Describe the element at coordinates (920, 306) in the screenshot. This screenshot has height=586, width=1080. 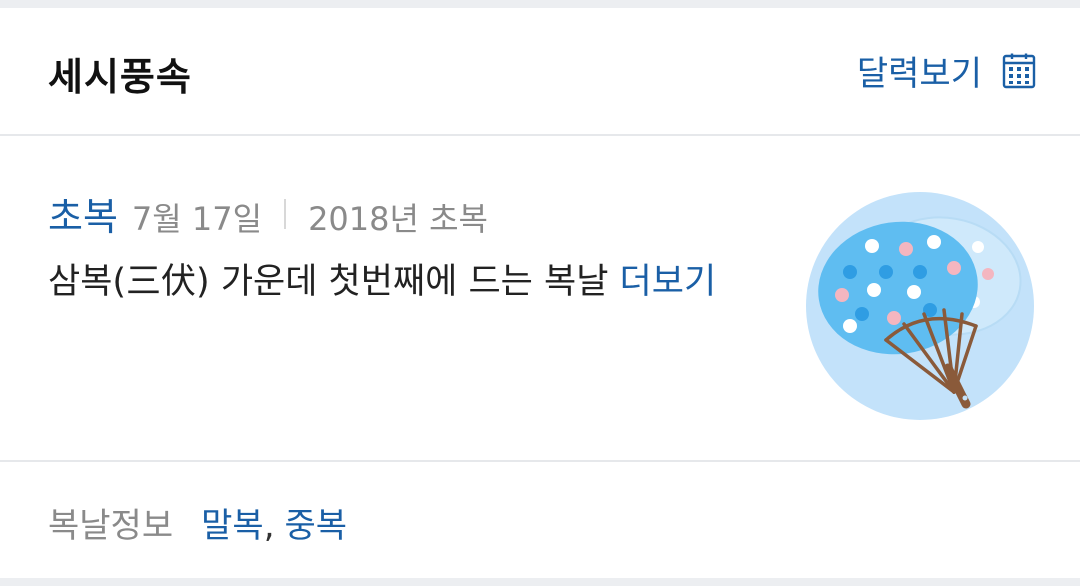
I see `paper-fan-icon` at that location.